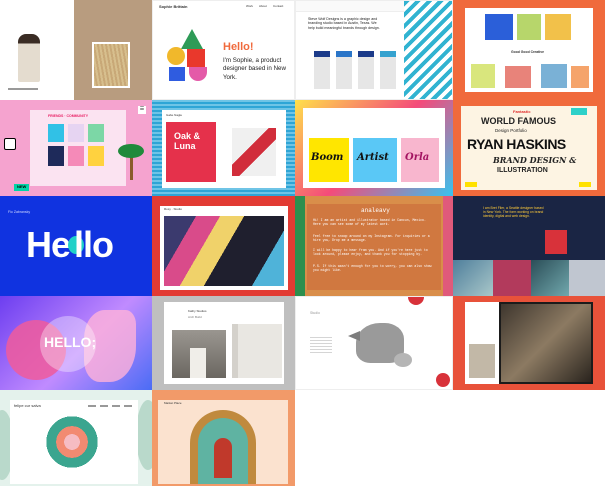 The height and width of the screenshot is (486, 605). I want to click on tile-11-panel, so click(374, 247).